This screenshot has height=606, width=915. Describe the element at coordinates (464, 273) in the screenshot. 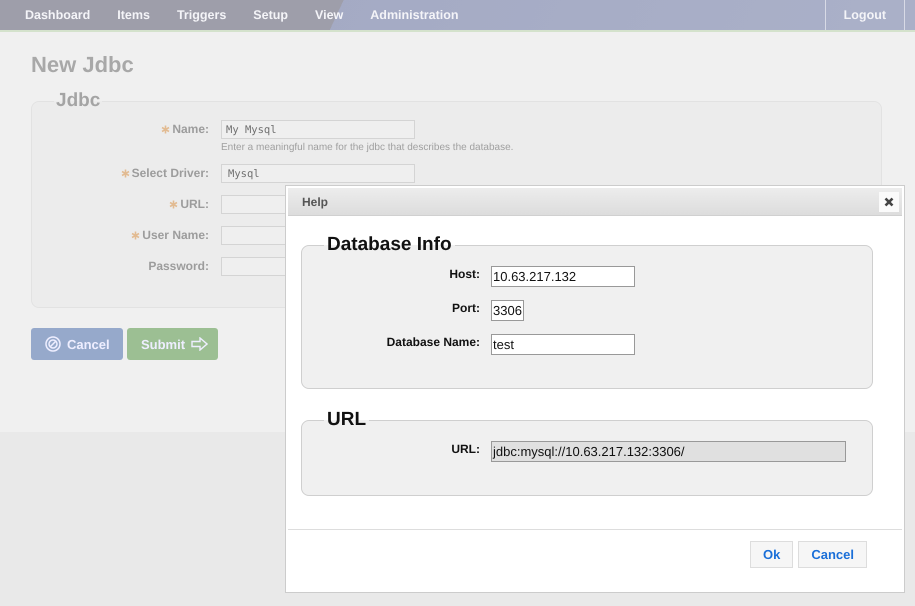

I see `field-label: Host:` at that location.